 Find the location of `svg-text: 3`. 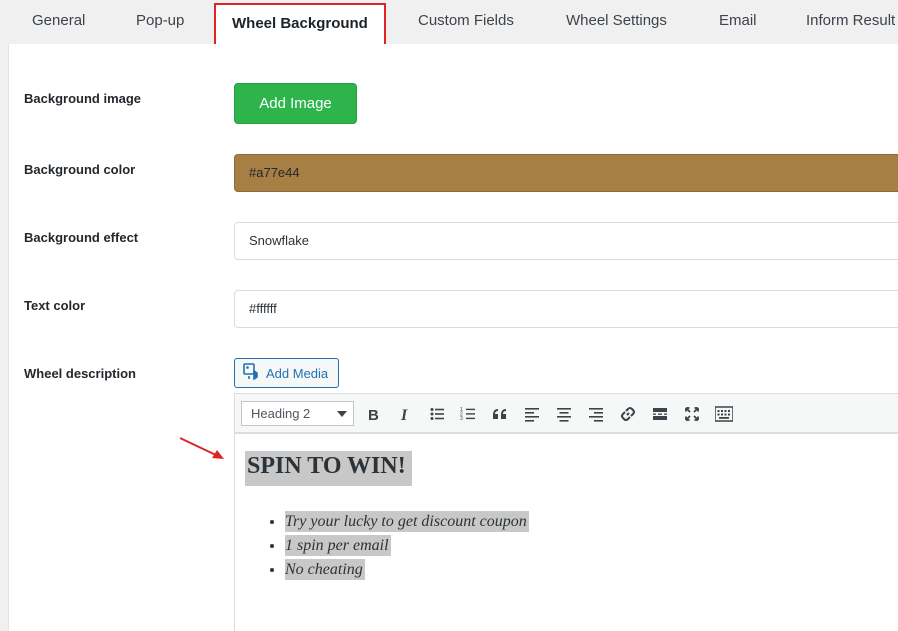

svg-text: 3 is located at coordinates (461, 419).